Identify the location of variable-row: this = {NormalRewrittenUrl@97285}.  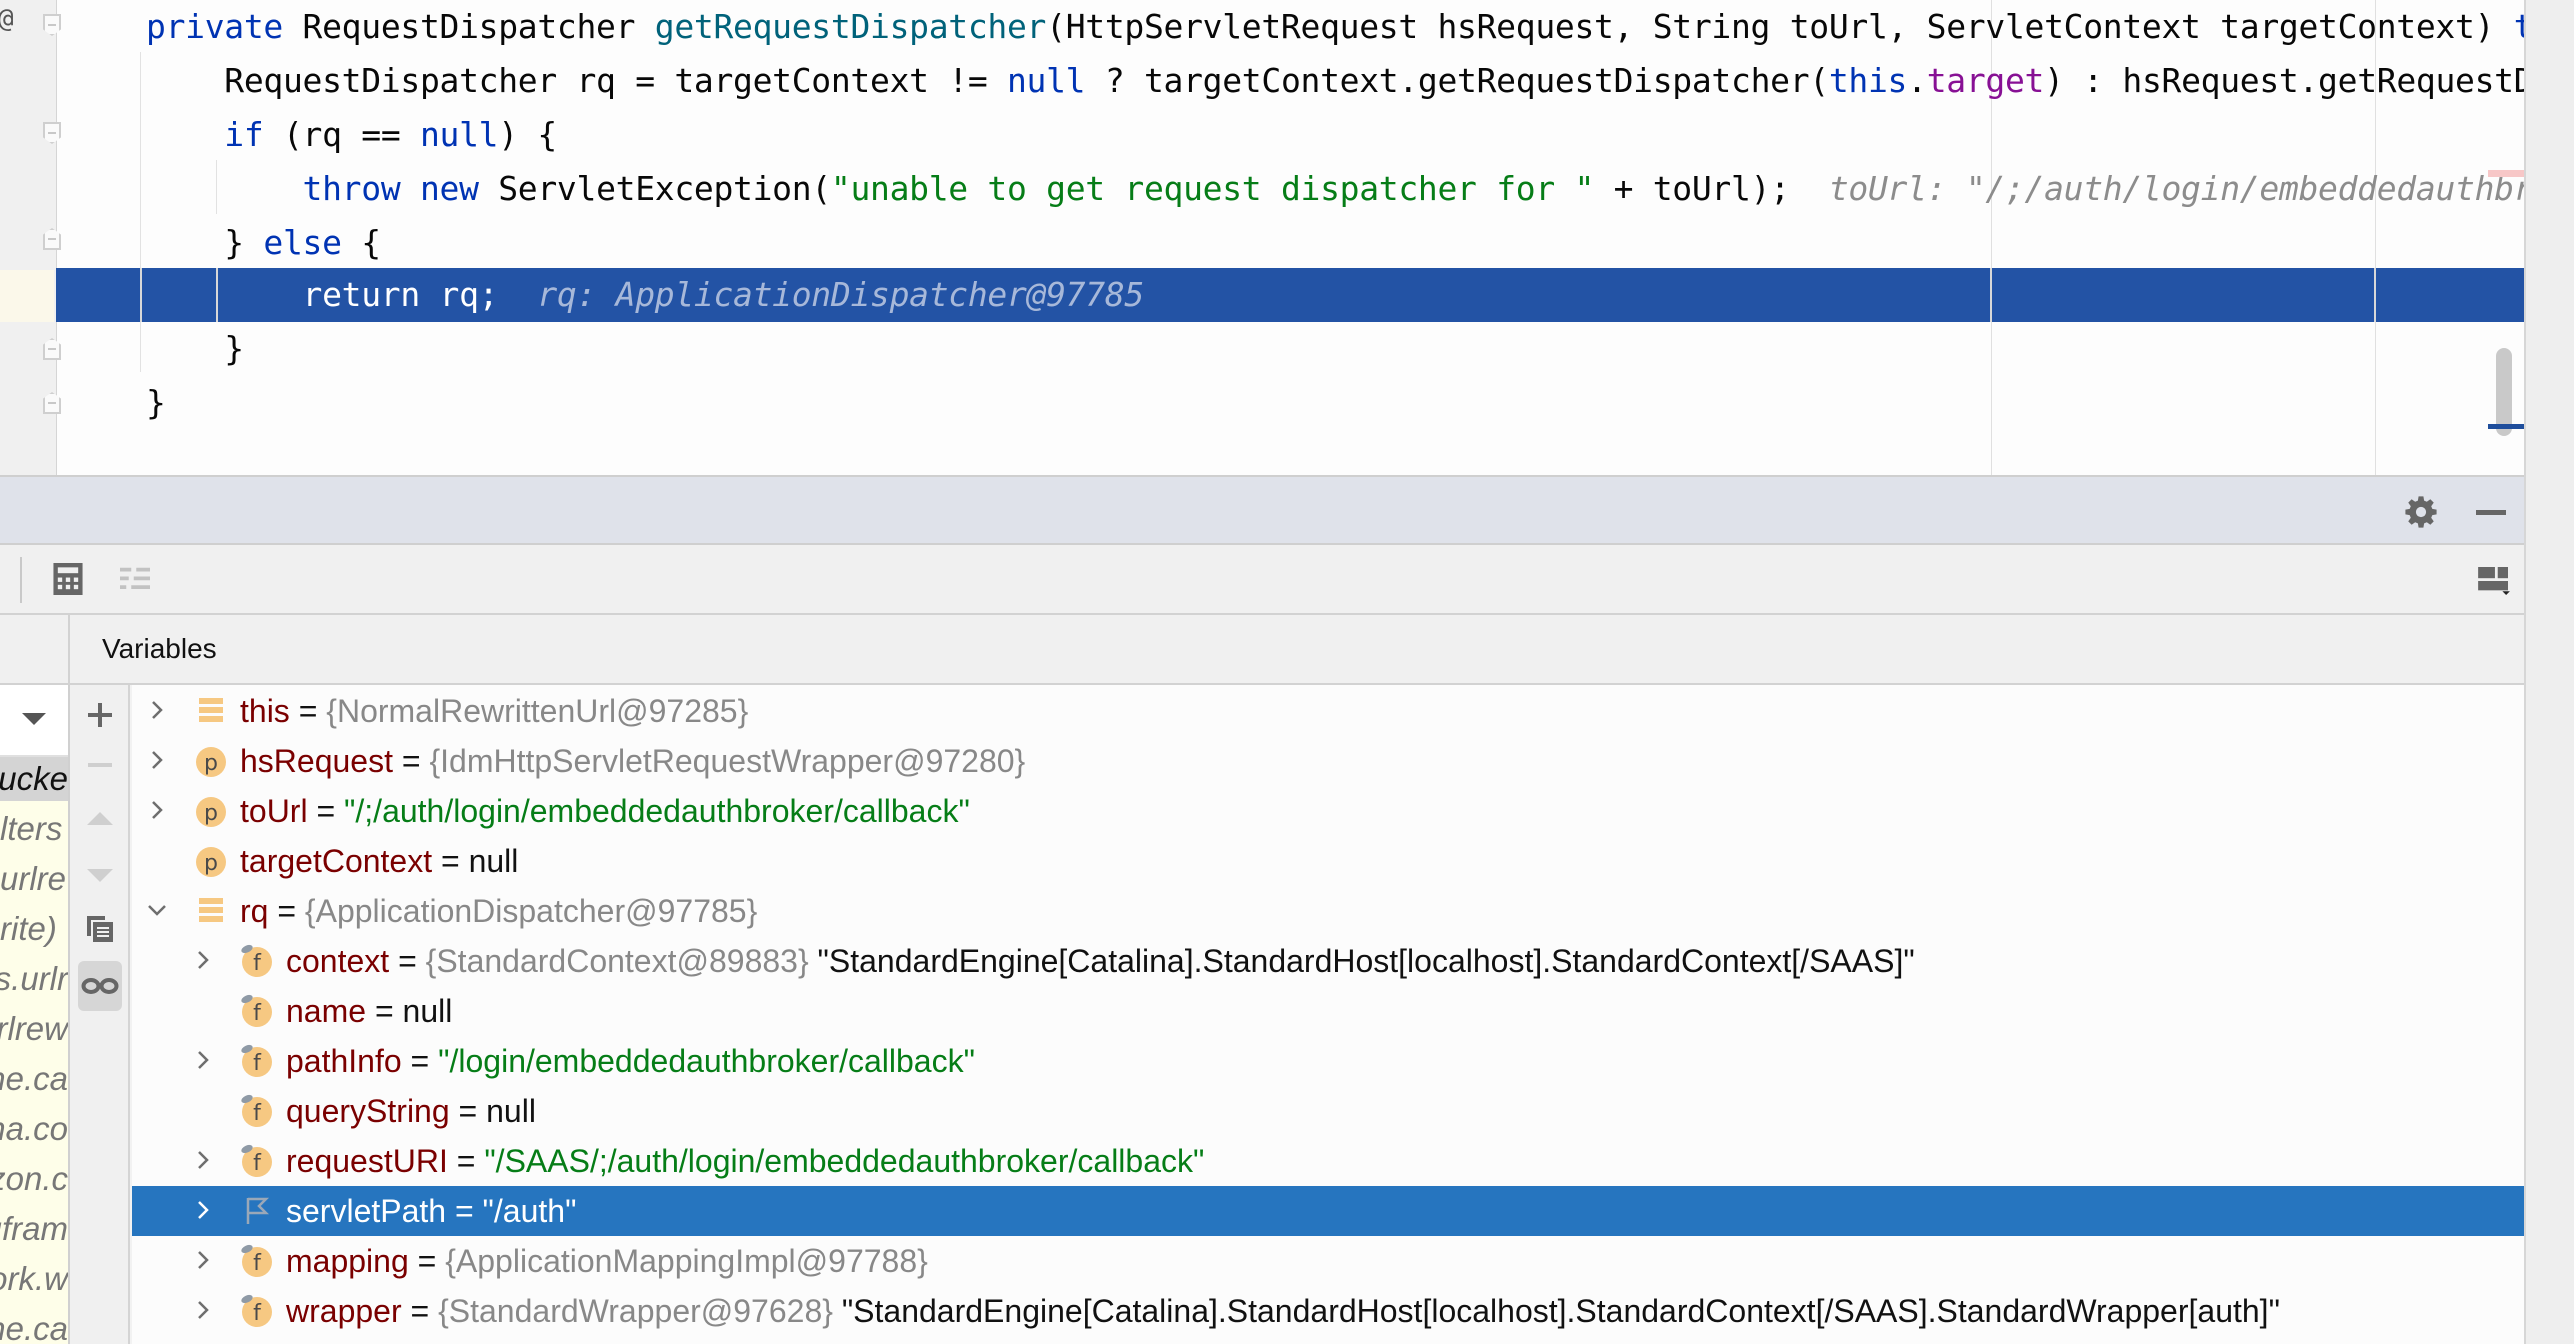
(1328, 711).